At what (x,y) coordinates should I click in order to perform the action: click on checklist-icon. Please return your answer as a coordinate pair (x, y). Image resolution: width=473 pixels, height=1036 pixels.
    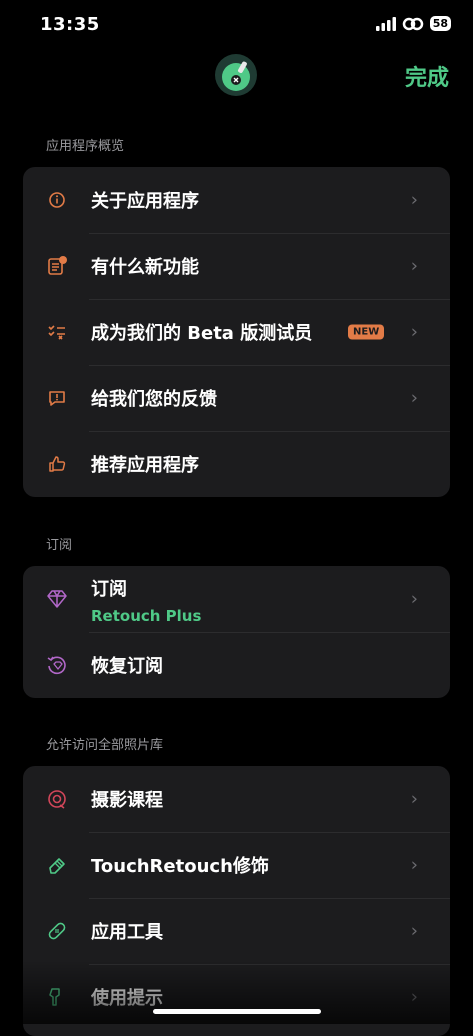
    Looking at the image, I should click on (57, 332).